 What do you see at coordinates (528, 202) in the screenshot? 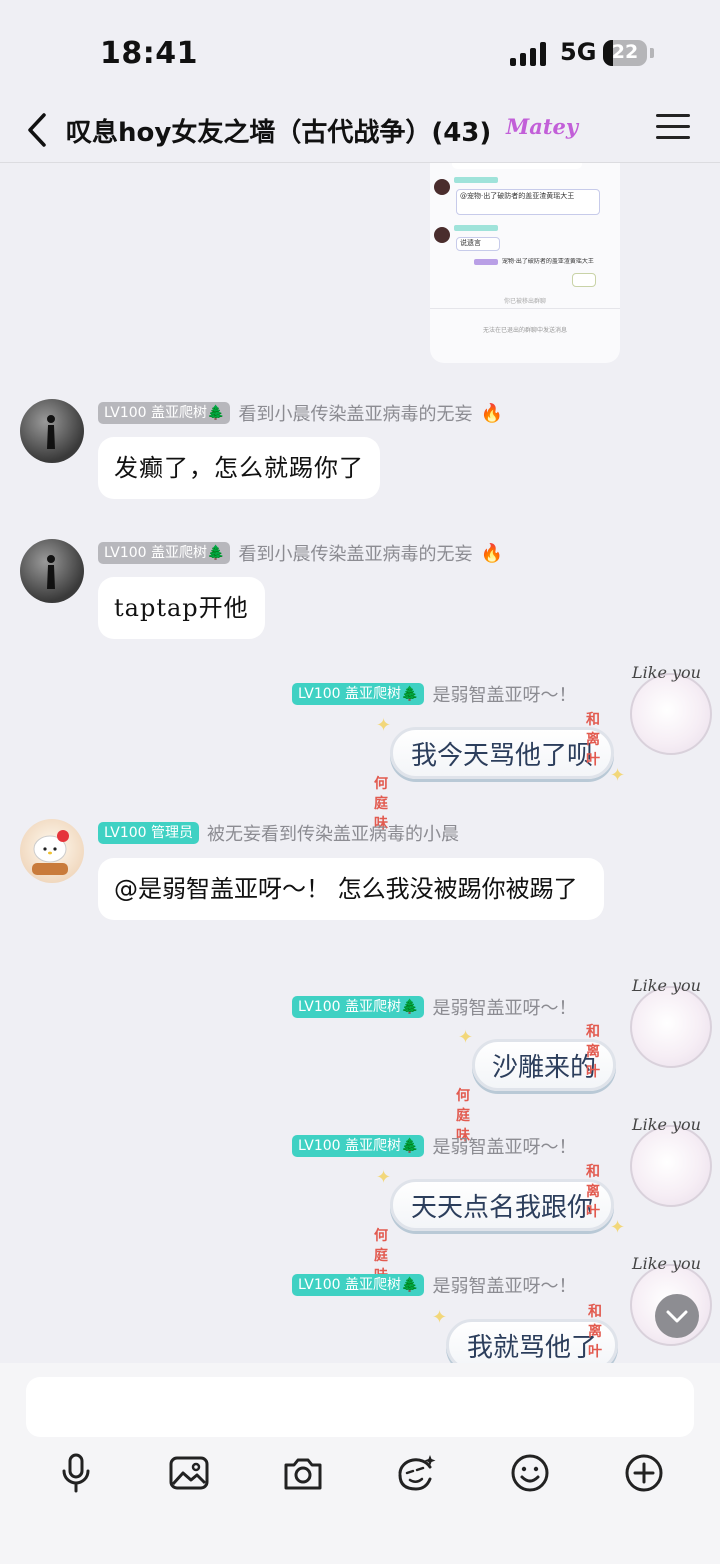
I see `preview-bubble: @宠物·出了破防者的盖亚渣黄瑶大王` at bounding box center [528, 202].